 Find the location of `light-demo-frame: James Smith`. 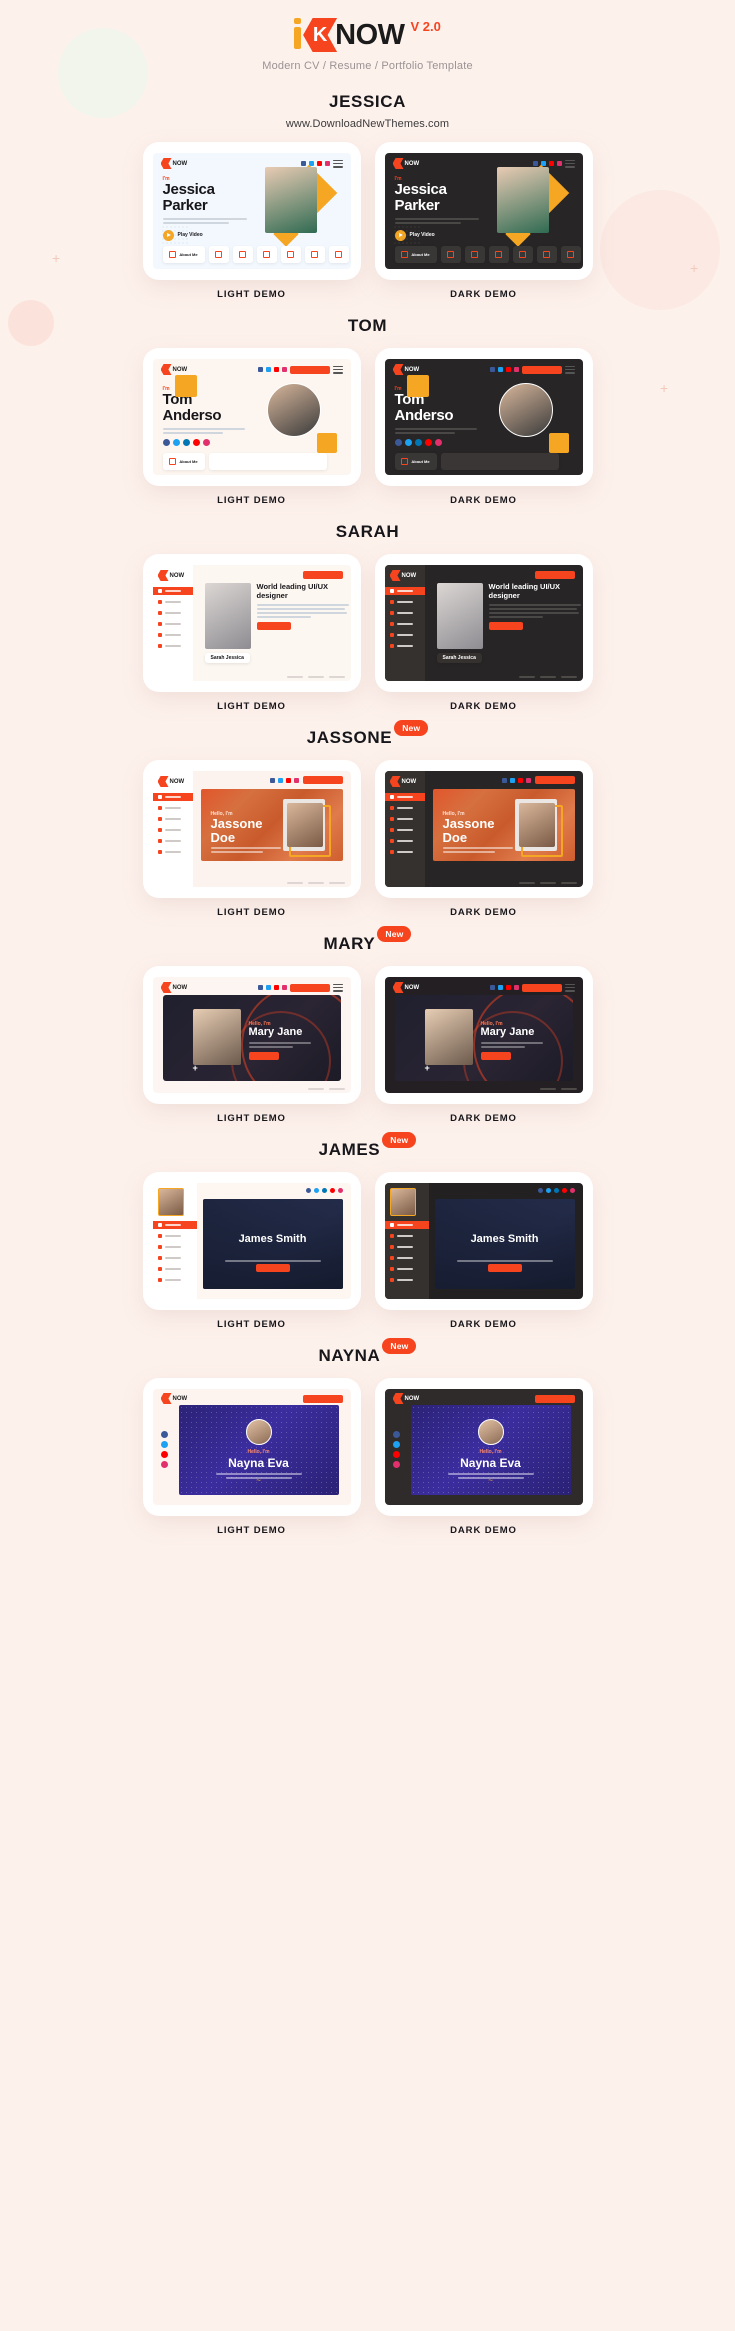

light-demo-frame: James Smith is located at coordinates (251, 1241).